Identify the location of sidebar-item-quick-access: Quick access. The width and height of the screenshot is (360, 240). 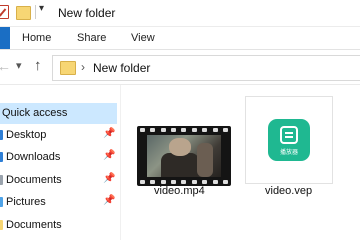
(58, 113).